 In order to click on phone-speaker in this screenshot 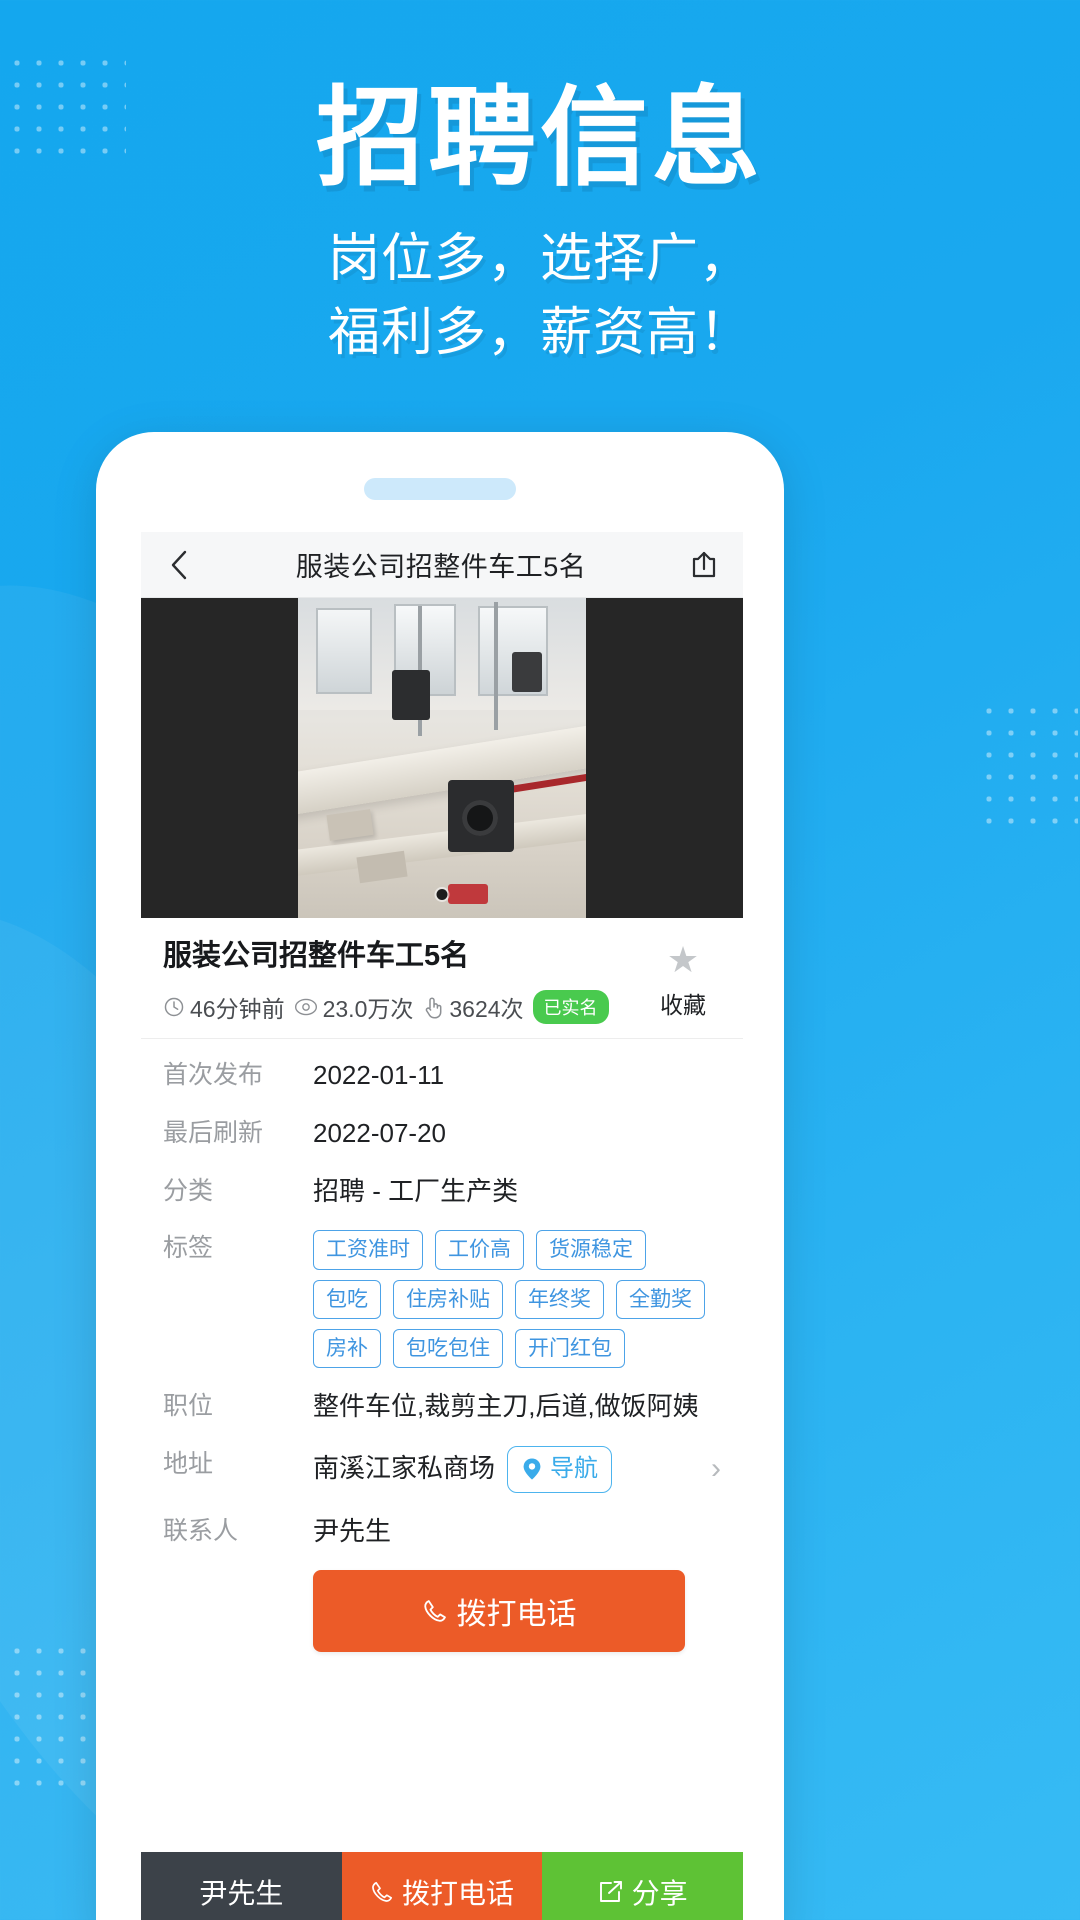, I will do `click(440, 489)`.